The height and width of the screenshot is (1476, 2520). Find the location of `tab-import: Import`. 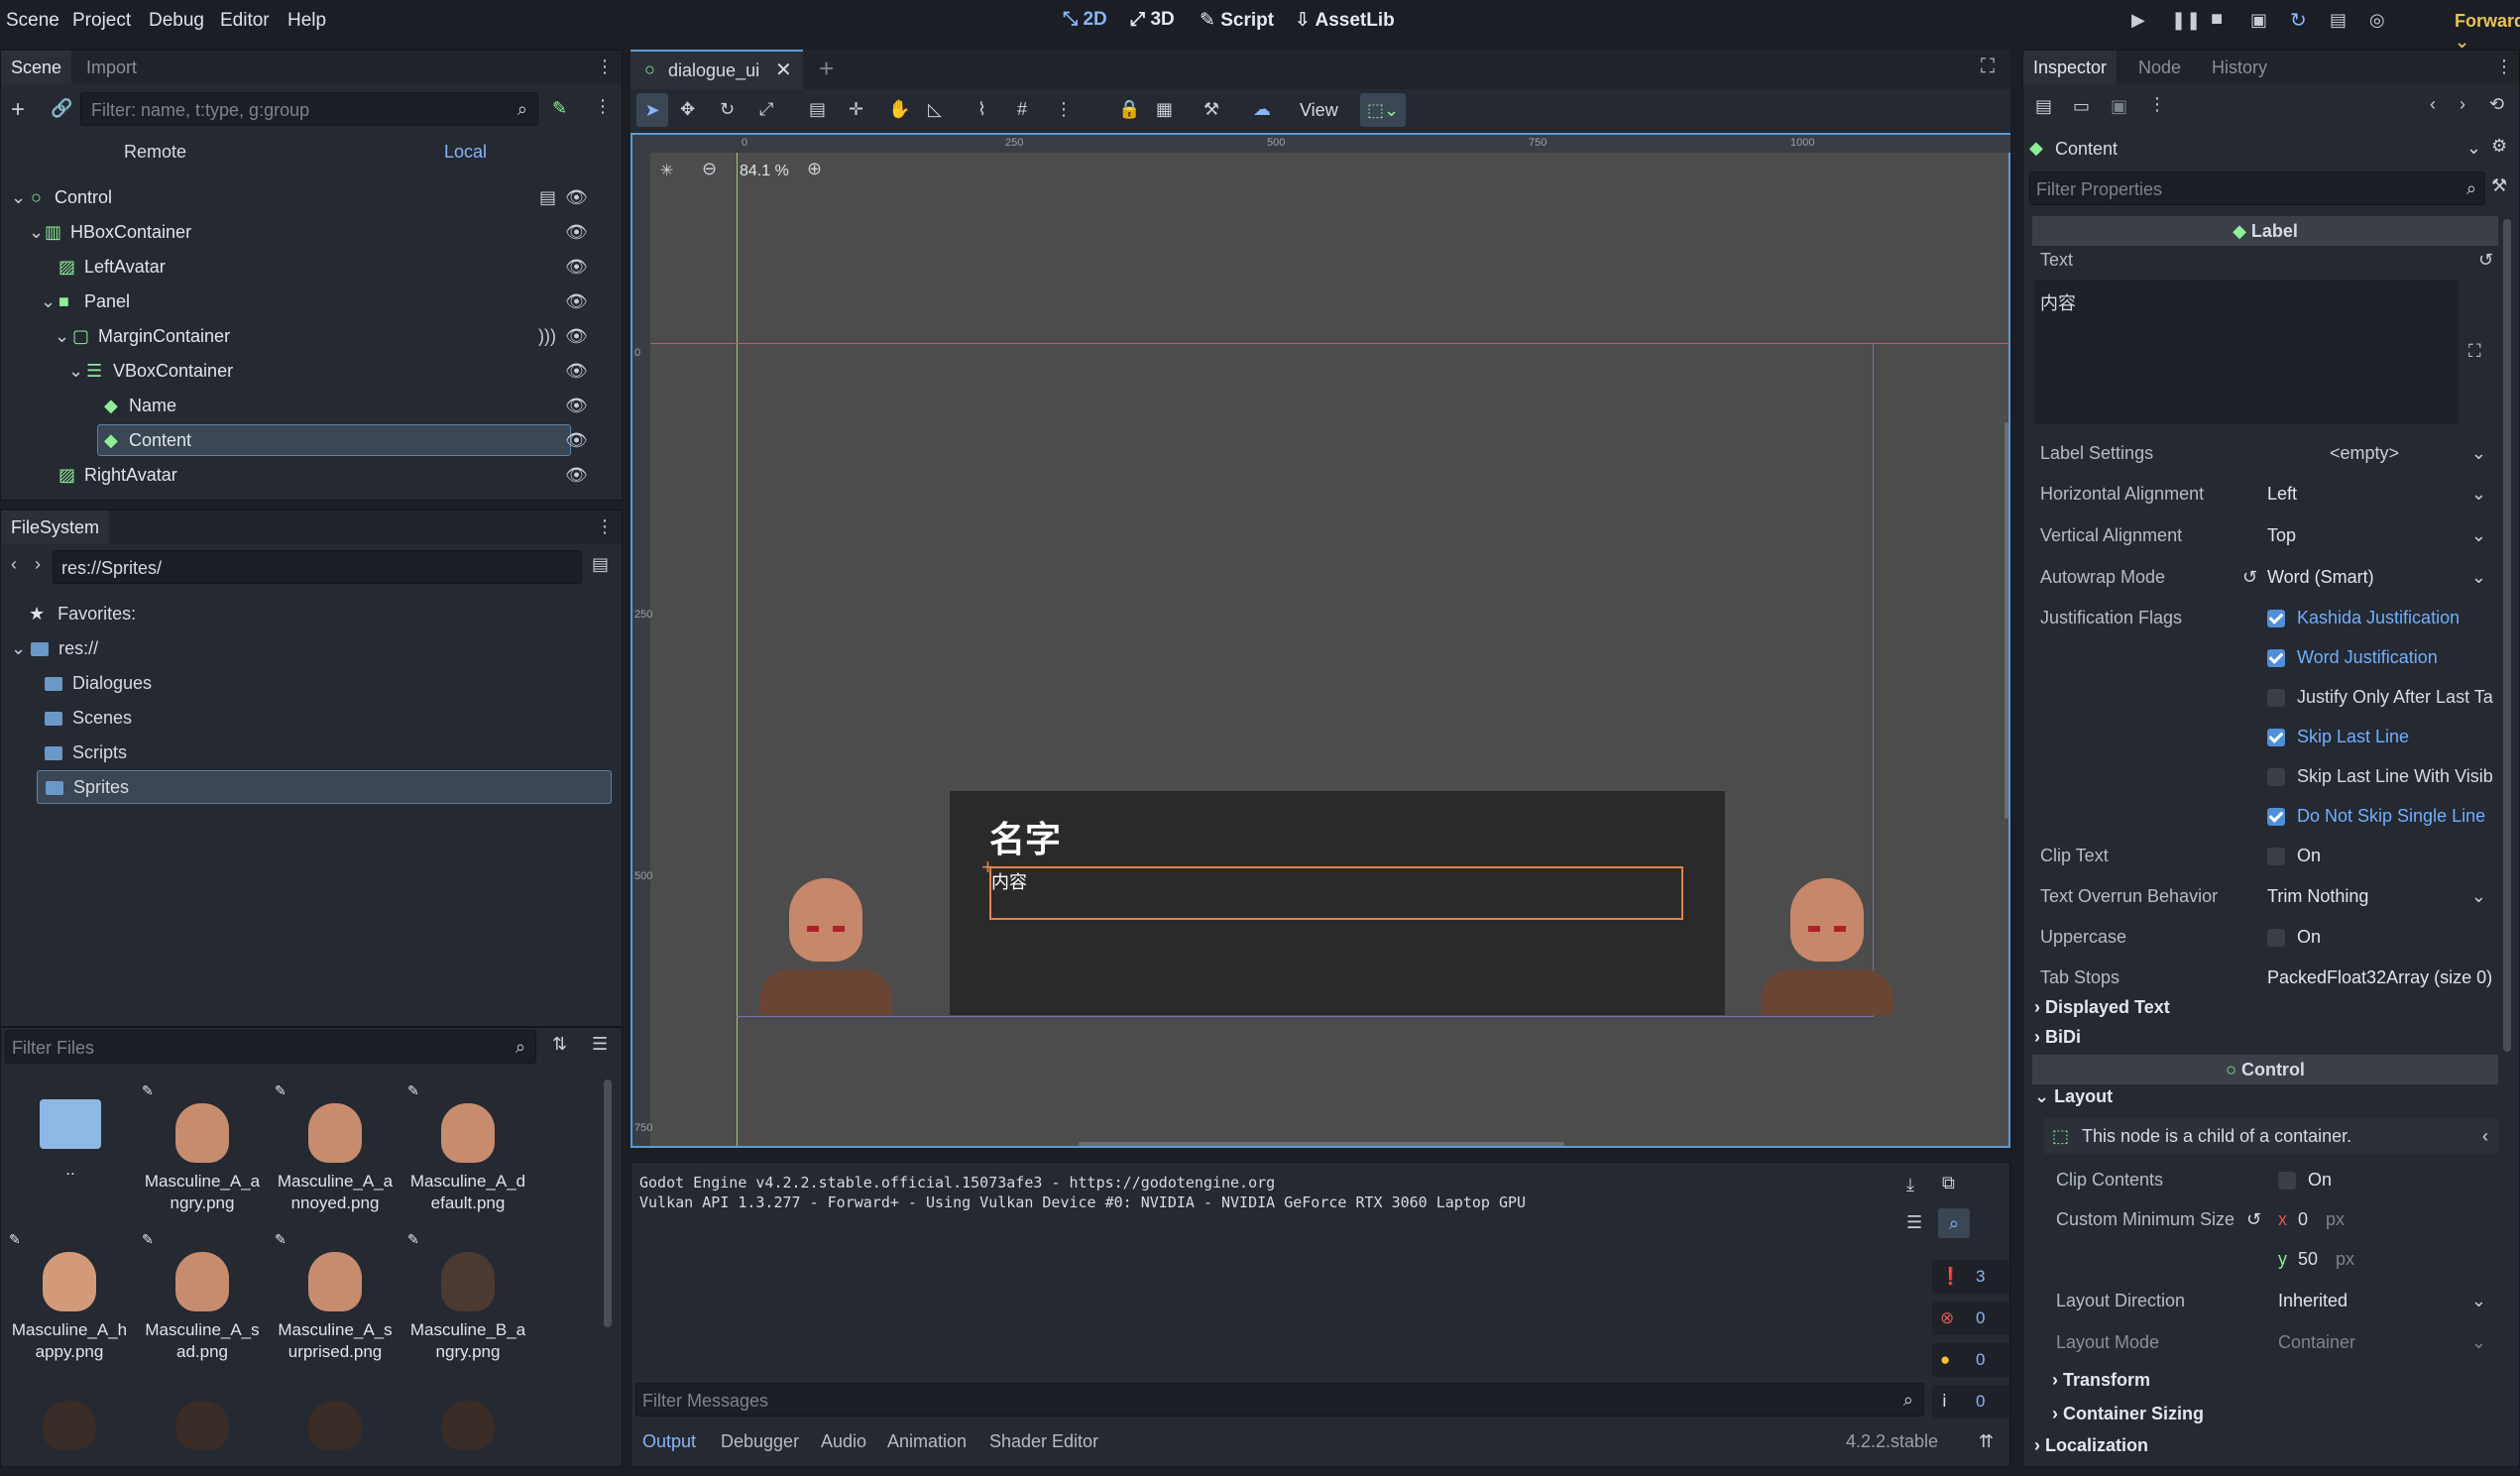

tab-import: Import is located at coordinates (111, 67).